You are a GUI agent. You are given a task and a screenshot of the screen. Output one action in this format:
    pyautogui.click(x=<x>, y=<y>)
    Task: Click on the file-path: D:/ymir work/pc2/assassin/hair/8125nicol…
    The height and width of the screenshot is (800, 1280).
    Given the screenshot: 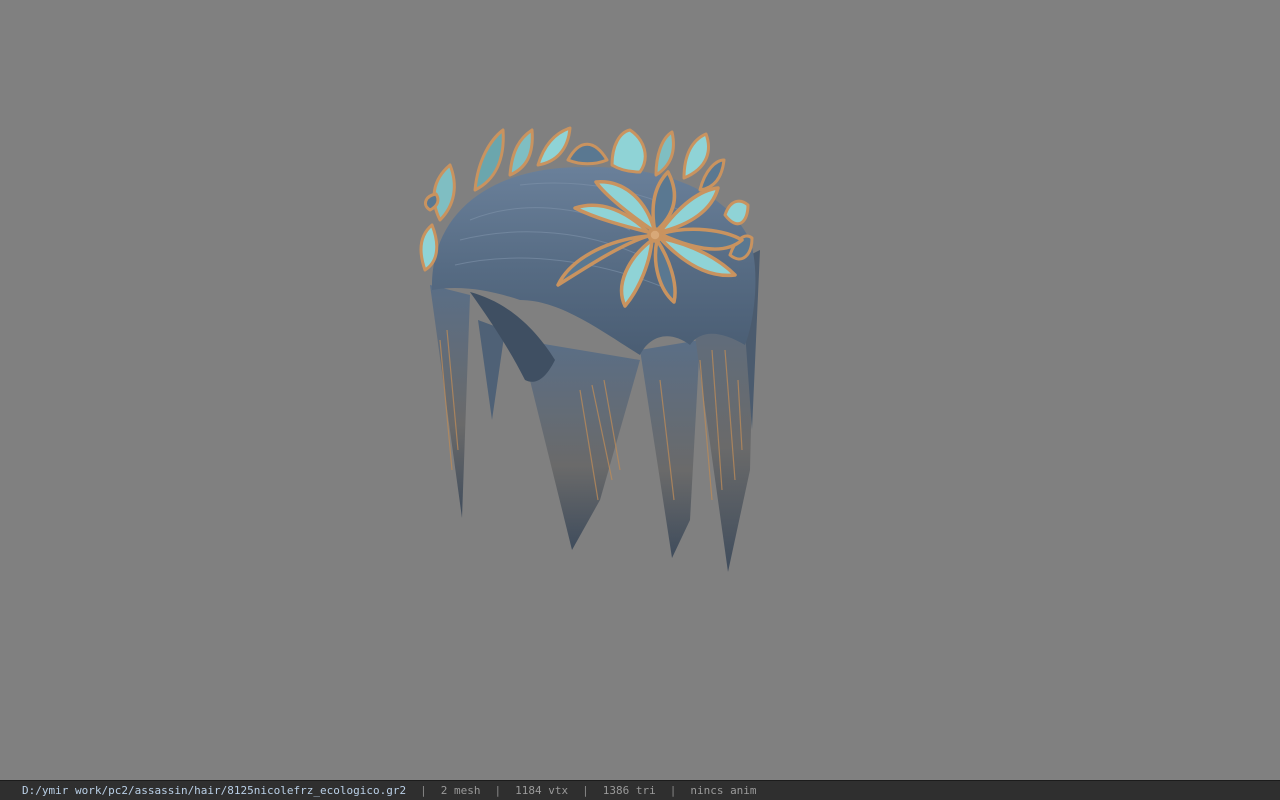 What is the action you would take?
    pyautogui.click(x=214, y=790)
    